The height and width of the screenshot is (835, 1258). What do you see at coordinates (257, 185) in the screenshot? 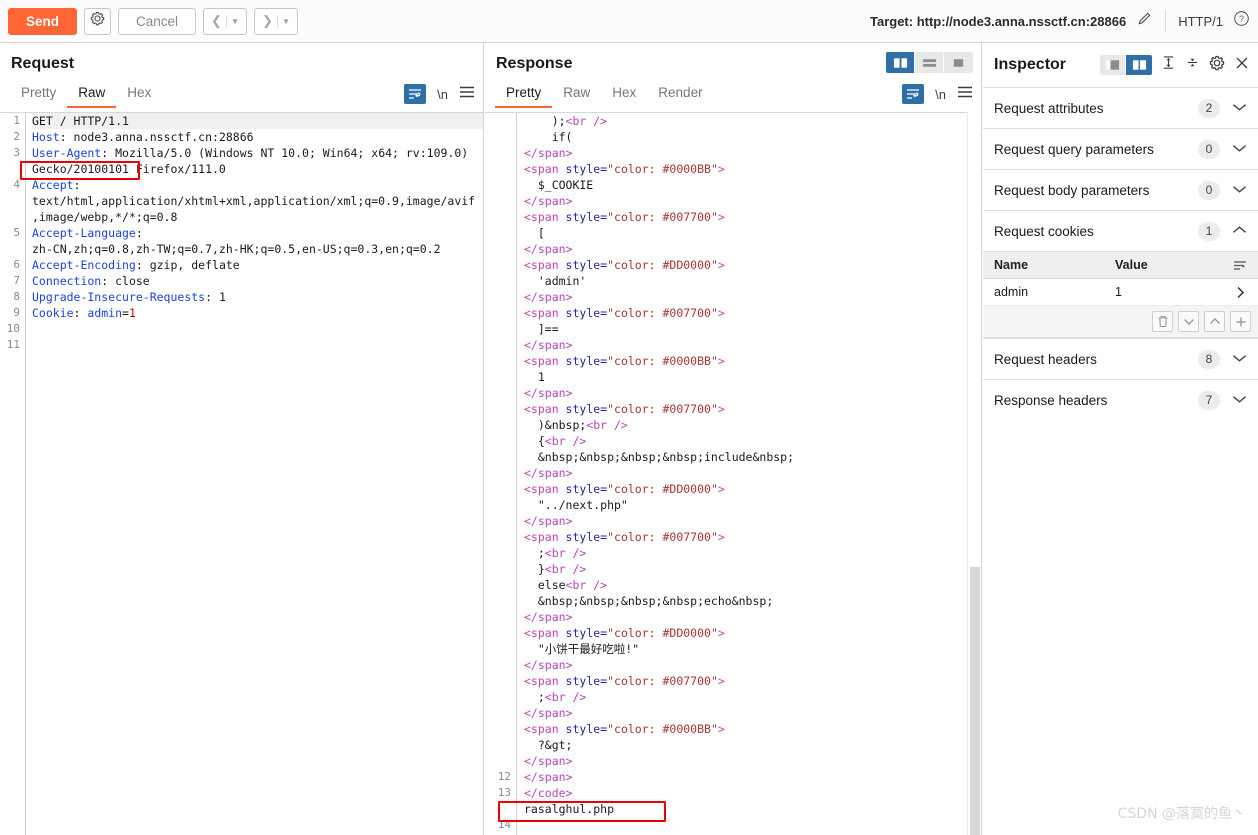
I see `code-line: Accept:` at bounding box center [257, 185].